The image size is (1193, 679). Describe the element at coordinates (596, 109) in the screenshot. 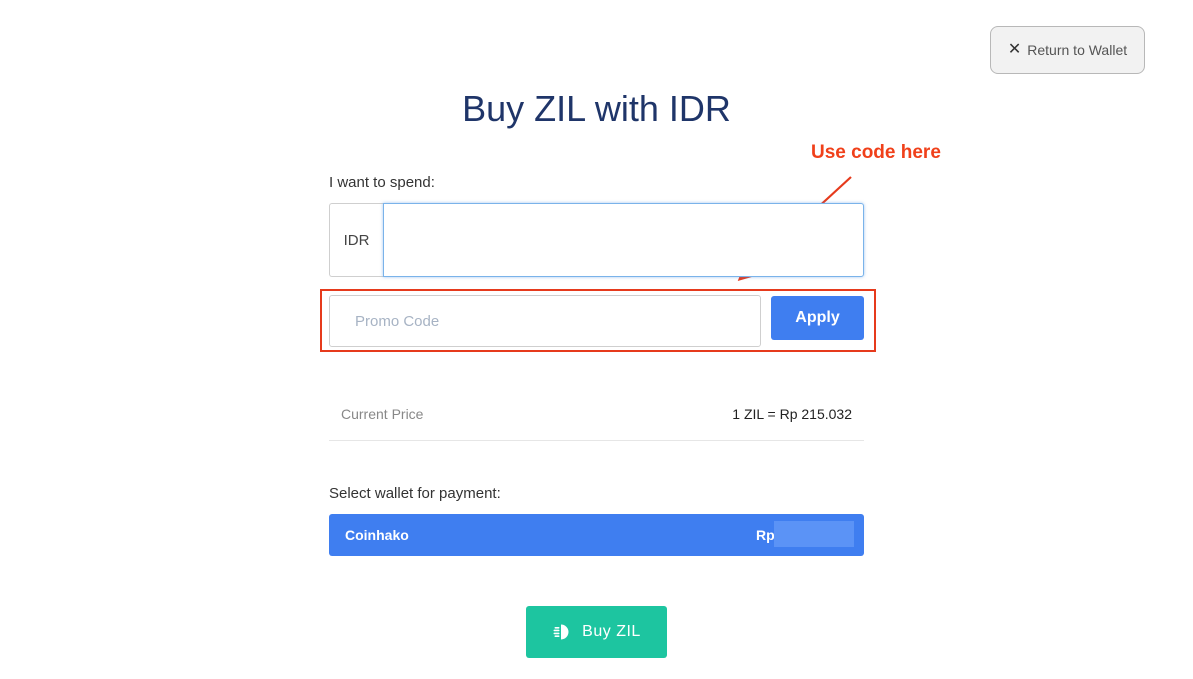

I see `page-title: Buy ZIL with IDR` at that location.